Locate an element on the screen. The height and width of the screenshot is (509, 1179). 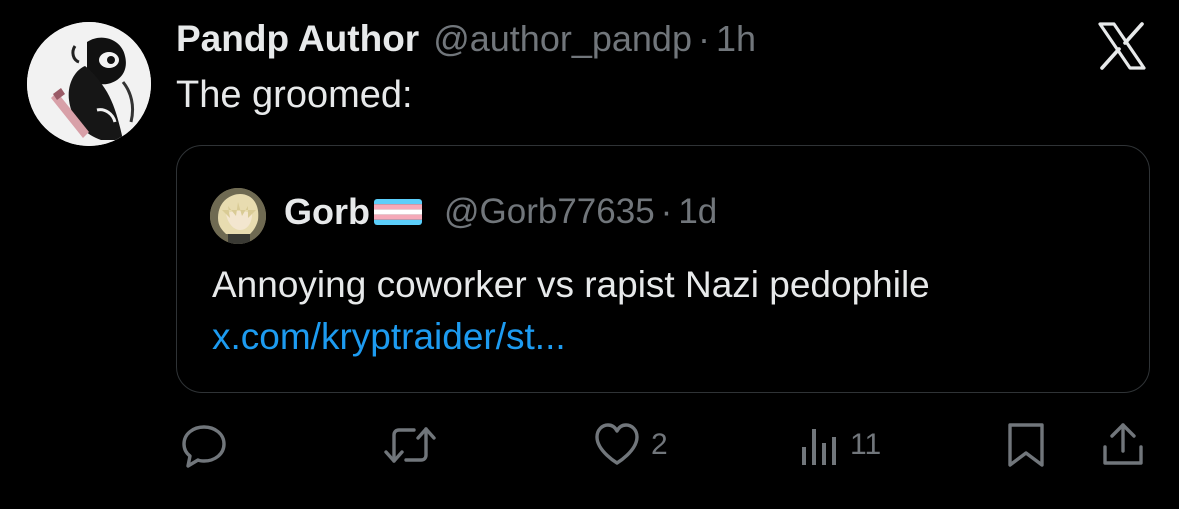
tweet-header: Pandp Author @author_pandp · 1h is located at coordinates (466, 41).